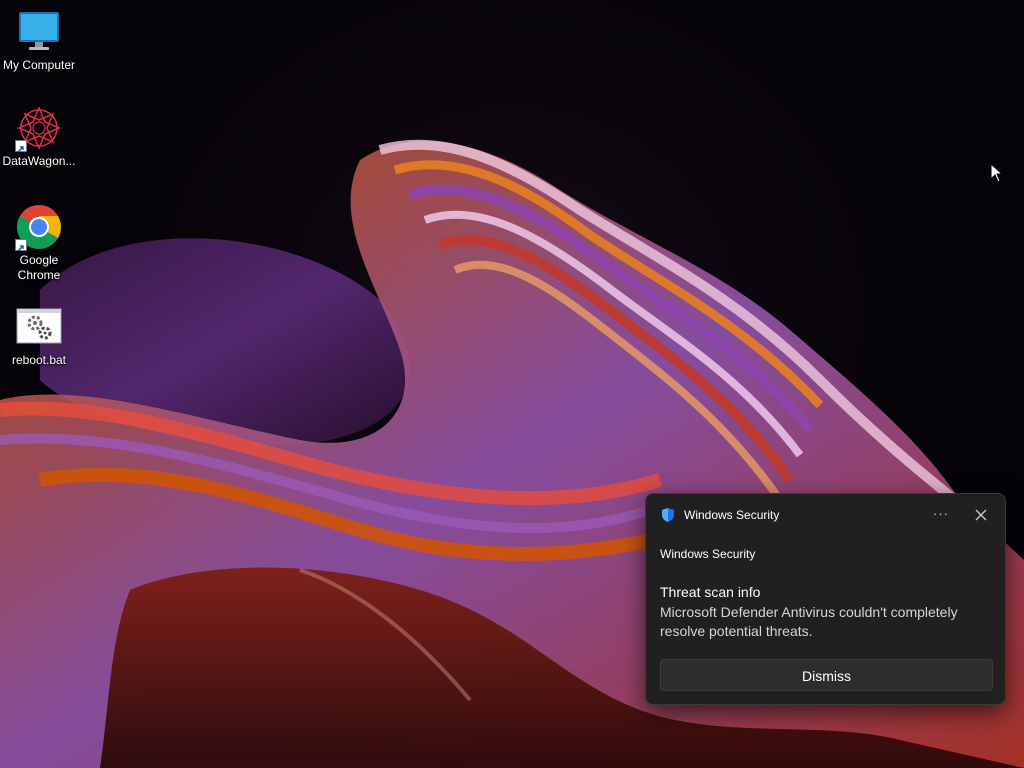 The image size is (1024, 768). Describe the element at coordinates (732, 515) in the screenshot. I see `toast-app-name: Windows Security` at that location.